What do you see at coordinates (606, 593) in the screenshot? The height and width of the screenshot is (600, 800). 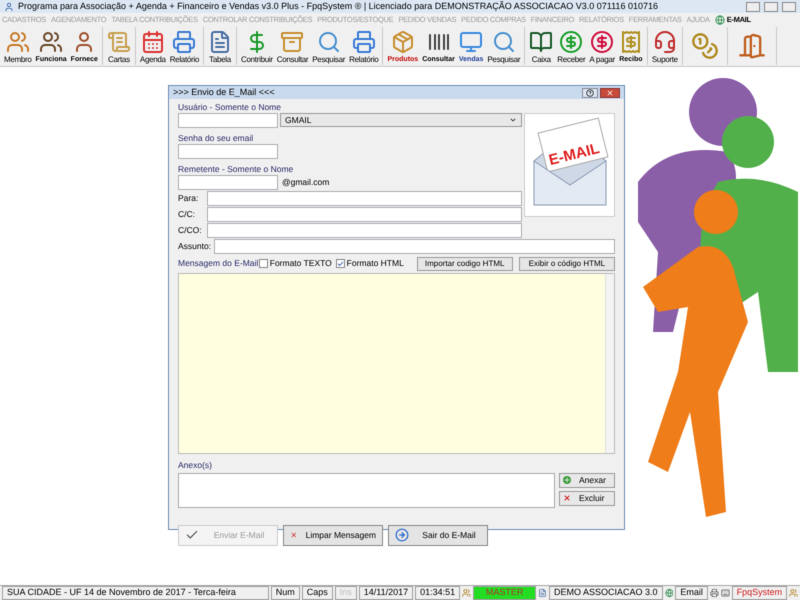 I see `status-license: DEMO ASSOCIACAO 3.0` at bounding box center [606, 593].